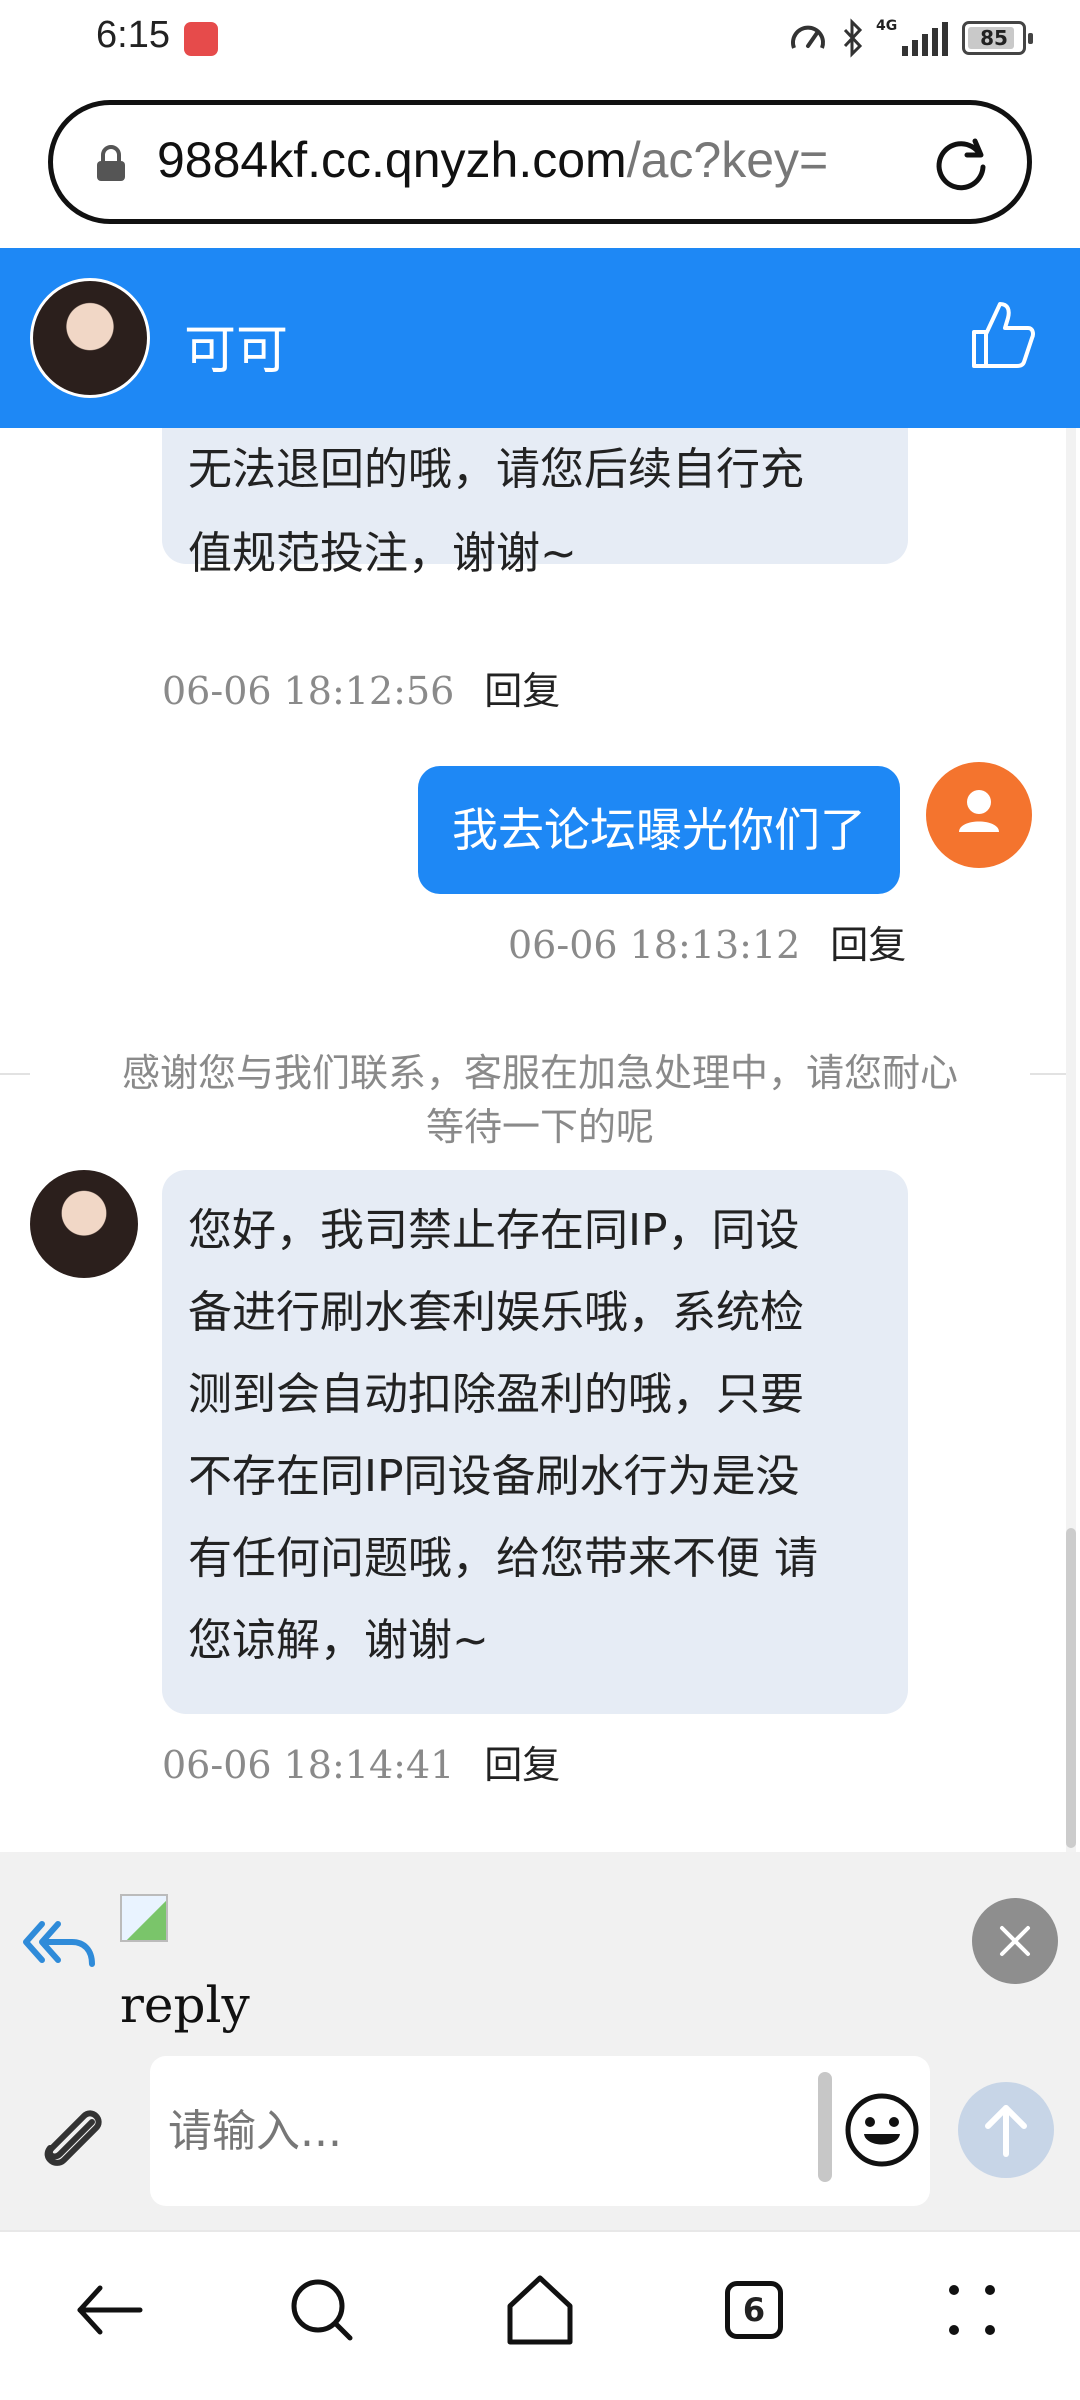 Image resolution: width=1080 pixels, height=2400 pixels. Describe the element at coordinates (90, 338) in the screenshot. I see `contact-avatar` at that location.